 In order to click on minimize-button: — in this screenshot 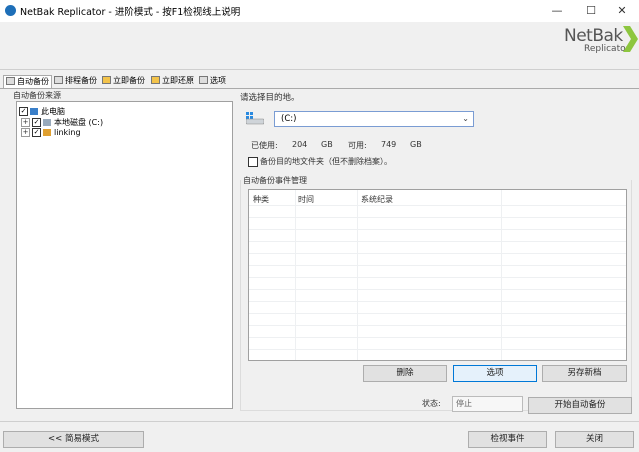, I will do `click(557, 11)`.